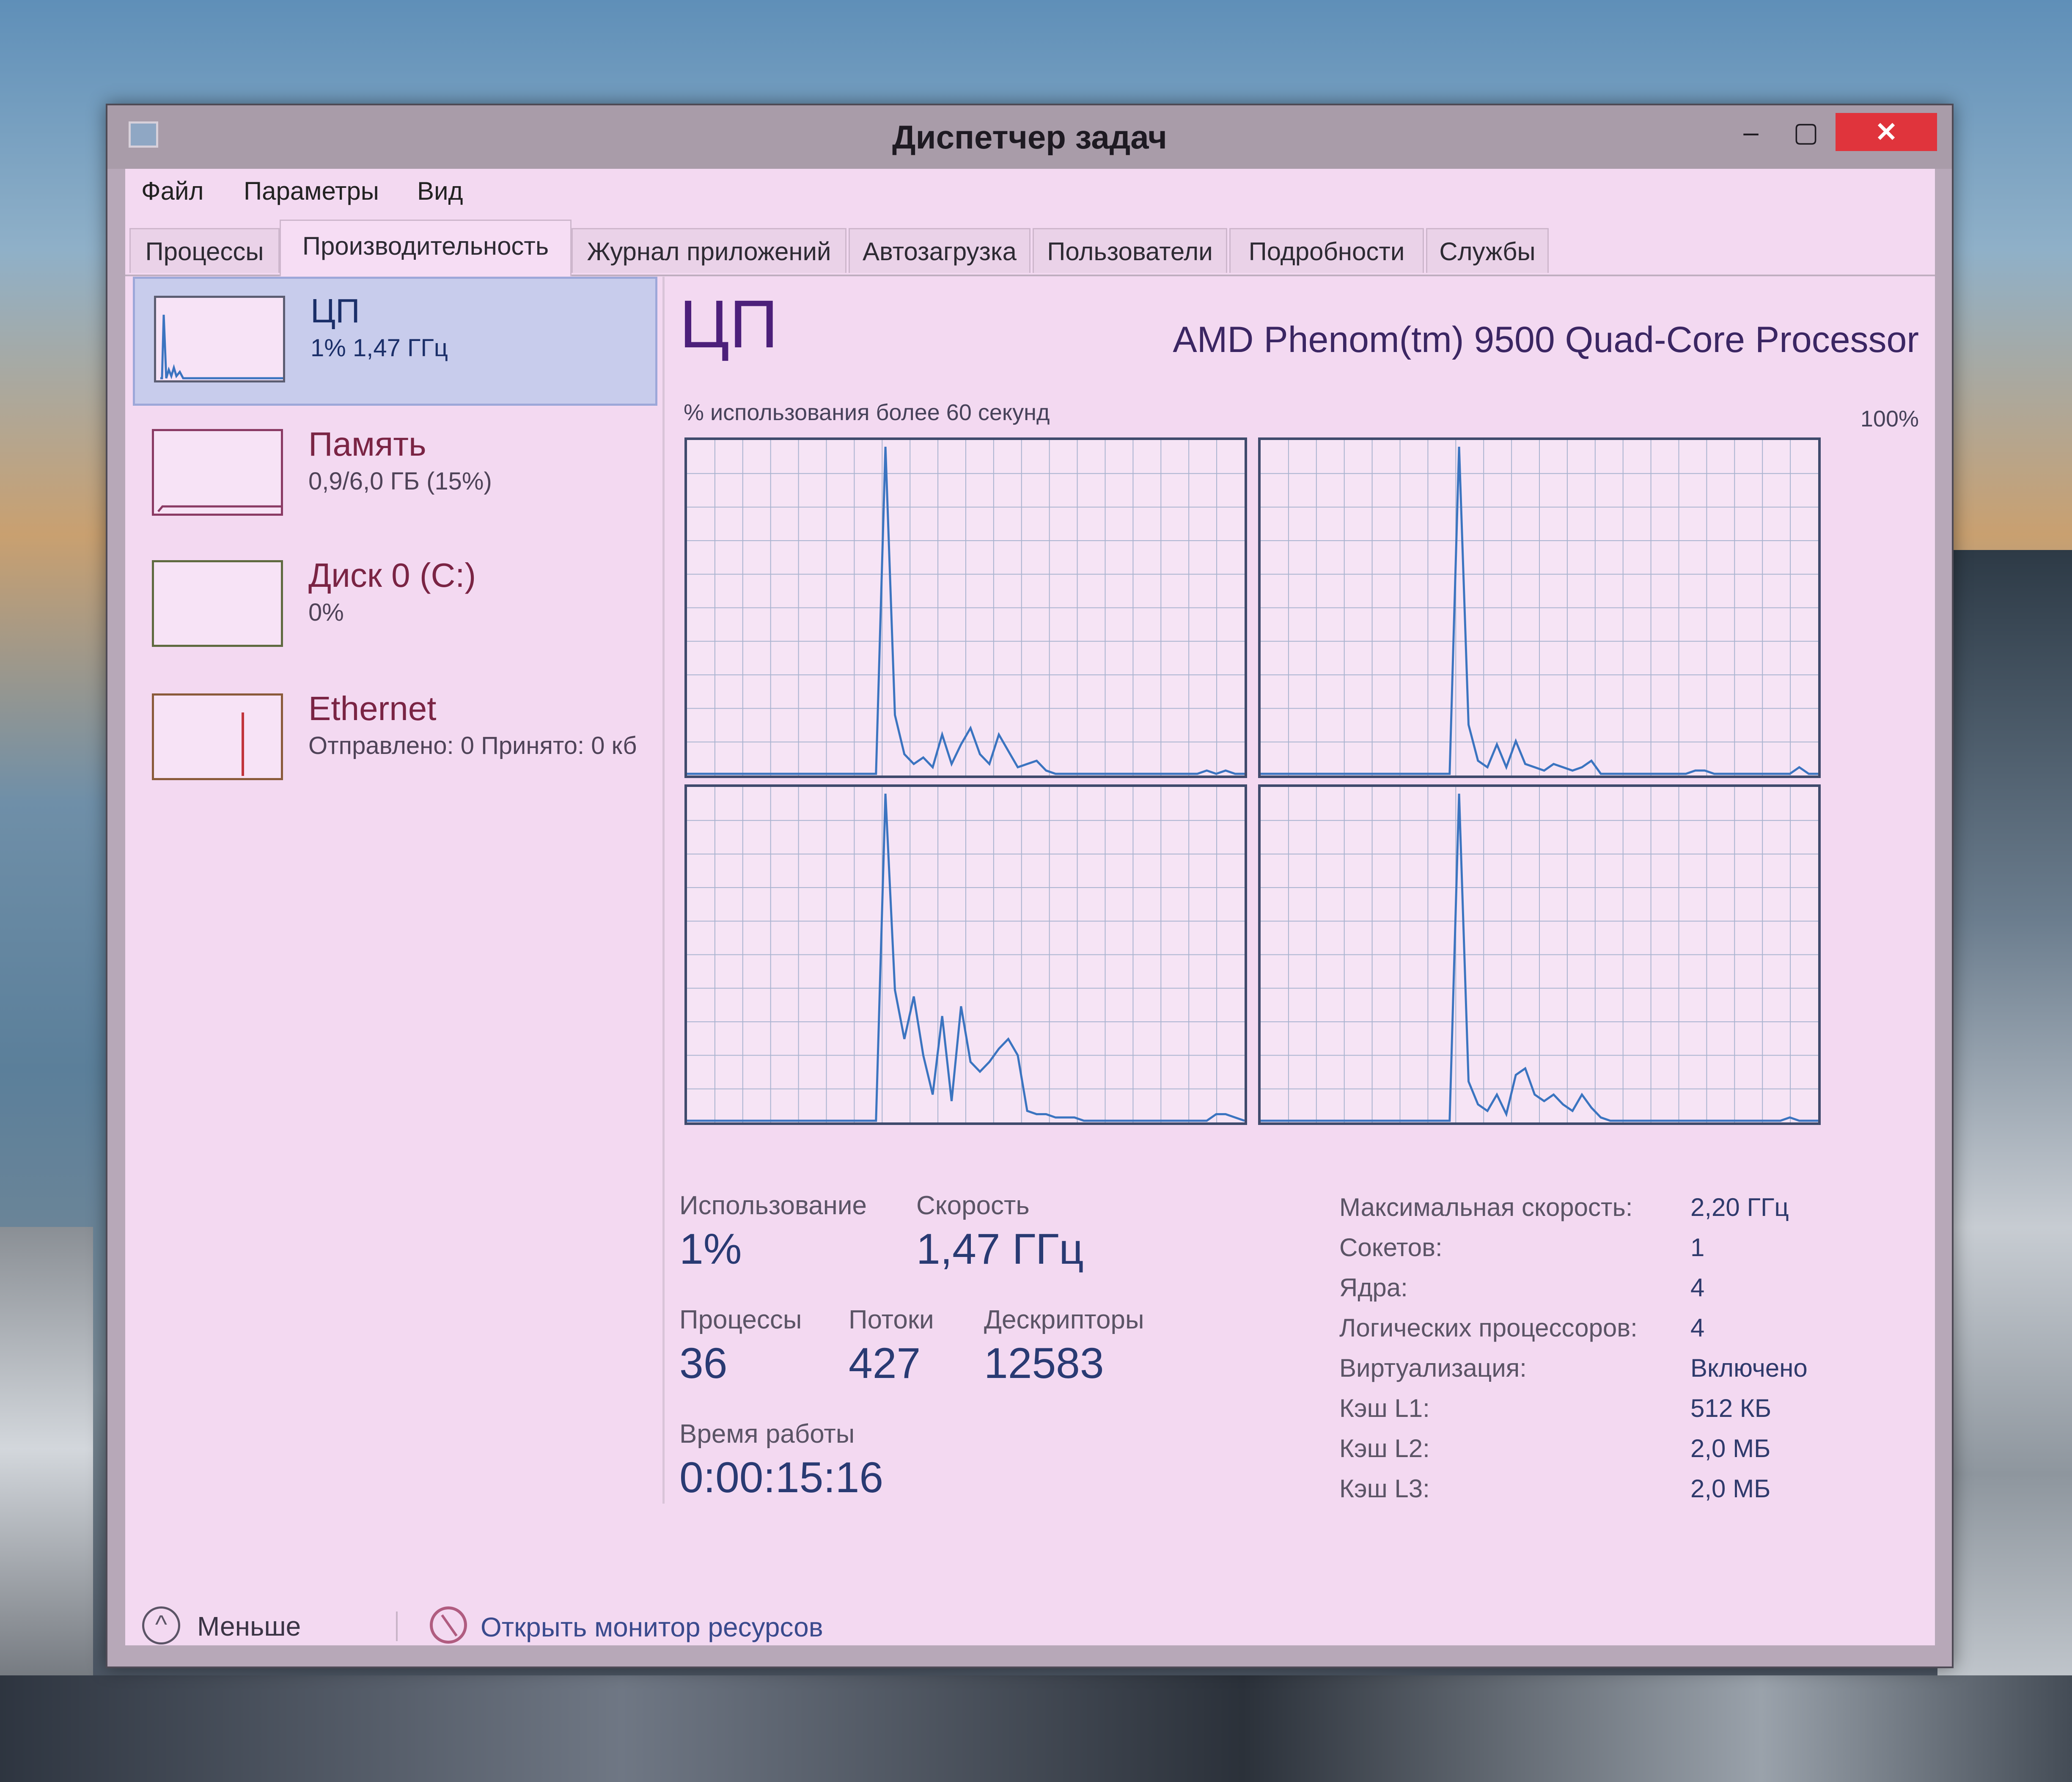 This screenshot has height=1782, width=2072. I want to click on desktop-background-bottom, so click(1036, 1729).